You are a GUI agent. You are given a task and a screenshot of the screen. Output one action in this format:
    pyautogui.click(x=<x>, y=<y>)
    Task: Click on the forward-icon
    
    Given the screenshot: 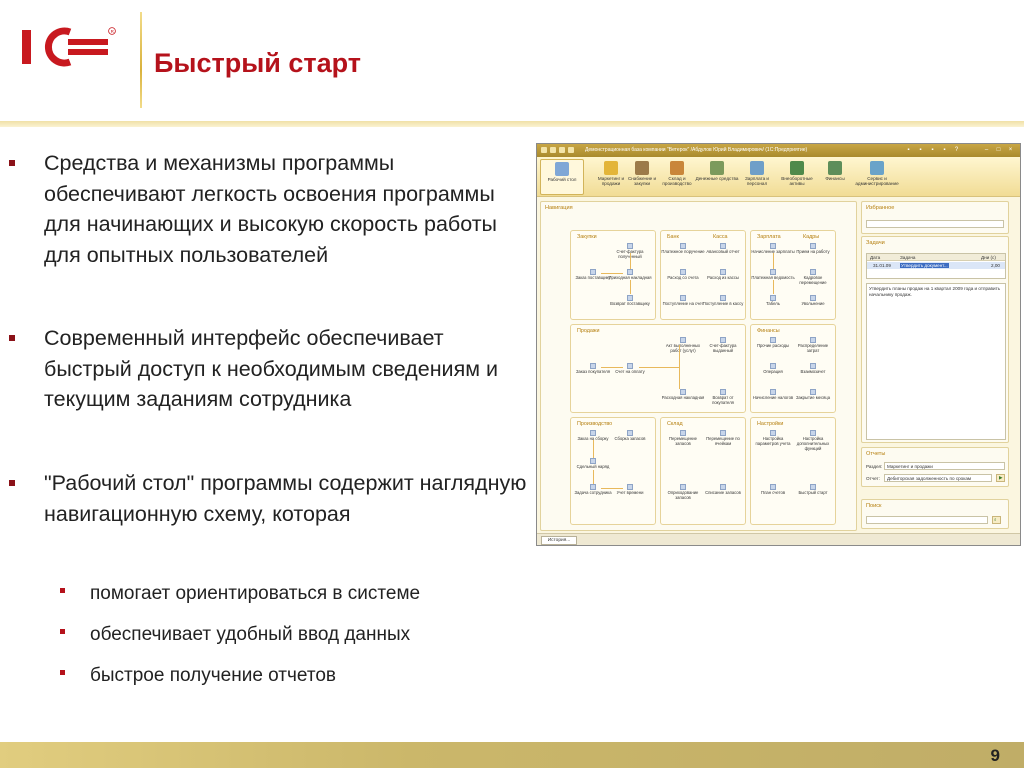 What is the action you would take?
    pyautogui.click(x=562, y=150)
    